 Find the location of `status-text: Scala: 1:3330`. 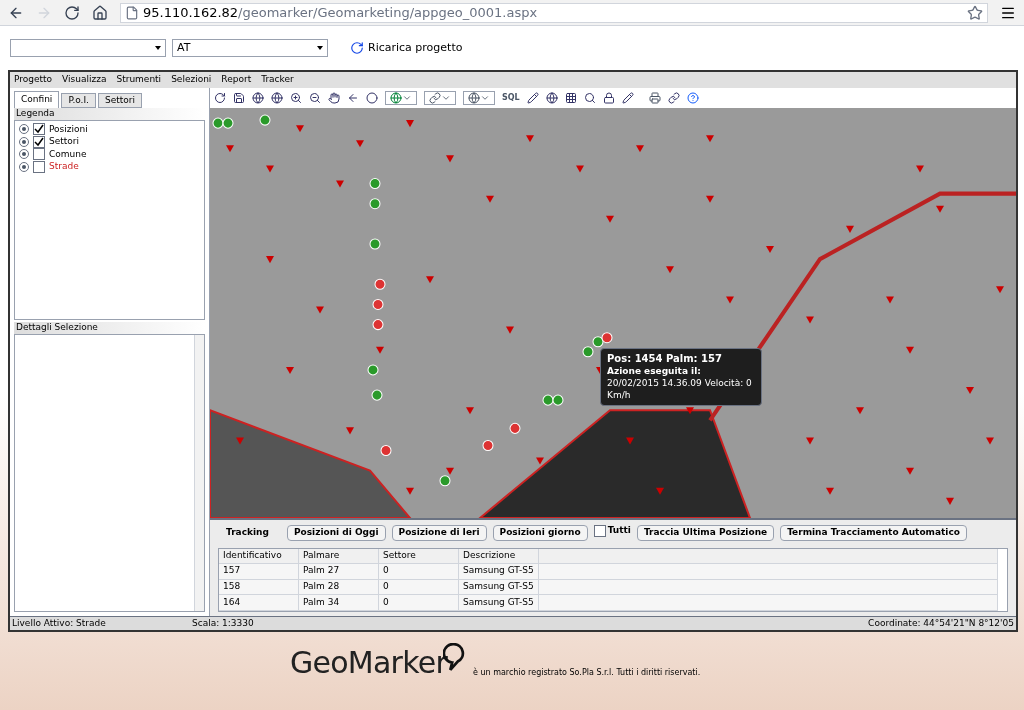

status-text: Scala: 1:3330 is located at coordinates (223, 623).